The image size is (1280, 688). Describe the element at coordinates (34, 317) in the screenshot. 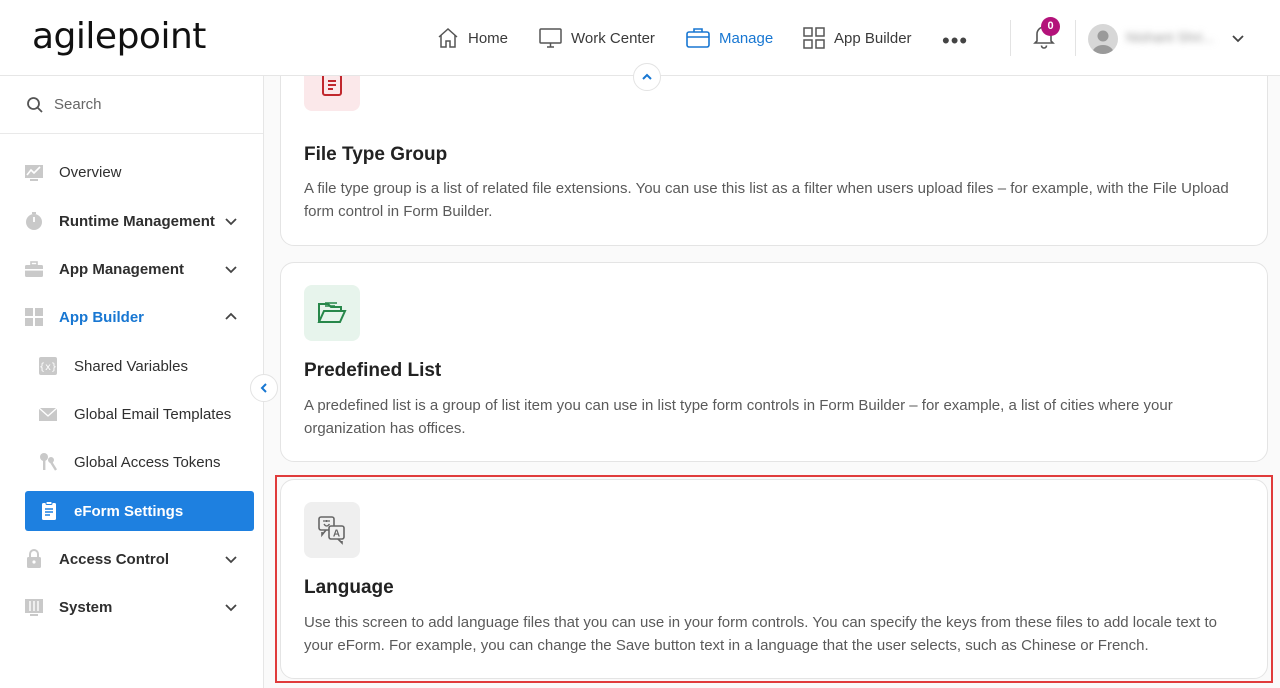

I see `dashboard-icon` at that location.